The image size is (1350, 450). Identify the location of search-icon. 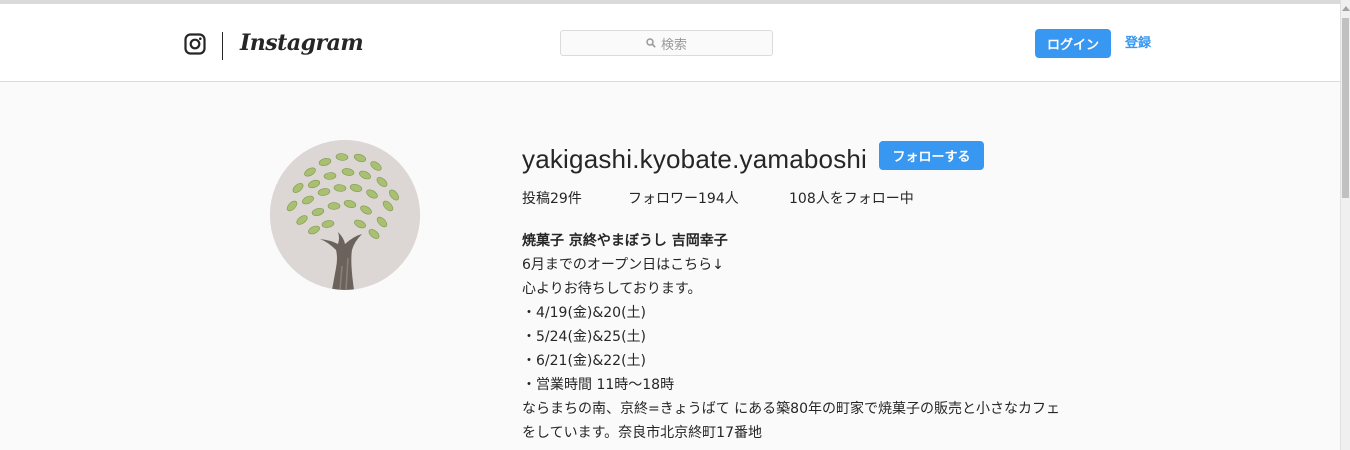
(651, 43).